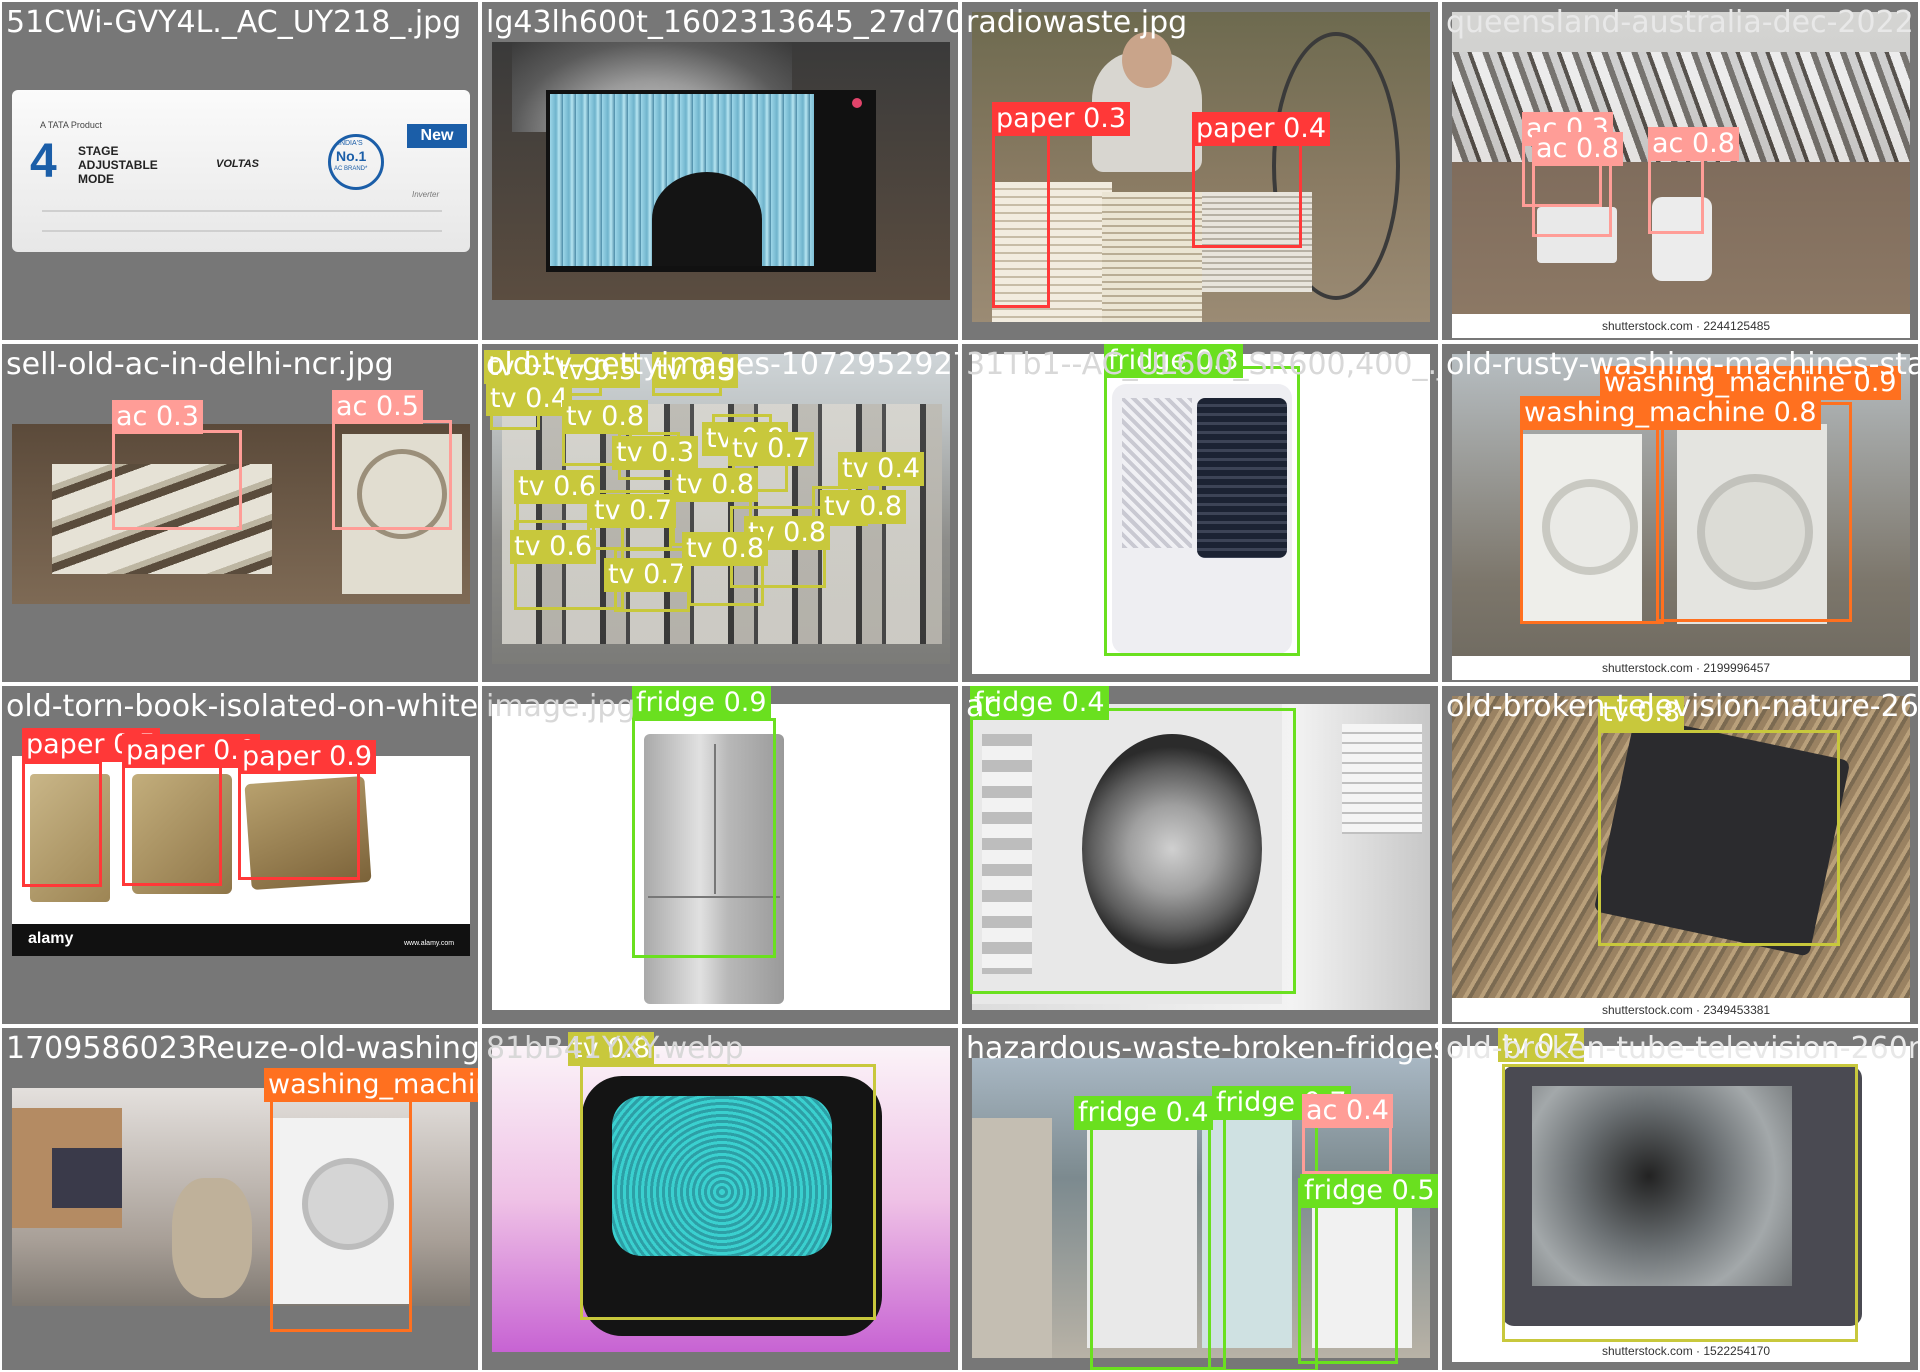  Describe the element at coordinates (307, 757) in the screenshot. I see `detection-label: paper 0.9` at that location.